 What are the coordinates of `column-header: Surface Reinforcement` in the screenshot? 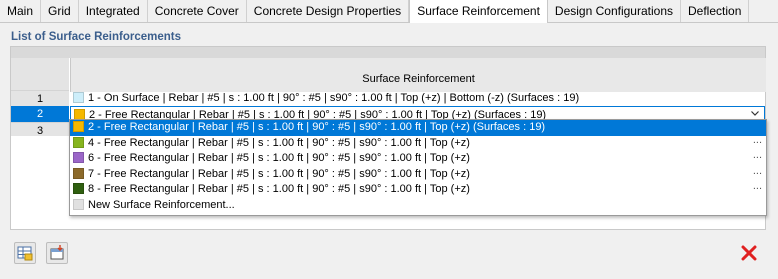 It's located at (418, 75).